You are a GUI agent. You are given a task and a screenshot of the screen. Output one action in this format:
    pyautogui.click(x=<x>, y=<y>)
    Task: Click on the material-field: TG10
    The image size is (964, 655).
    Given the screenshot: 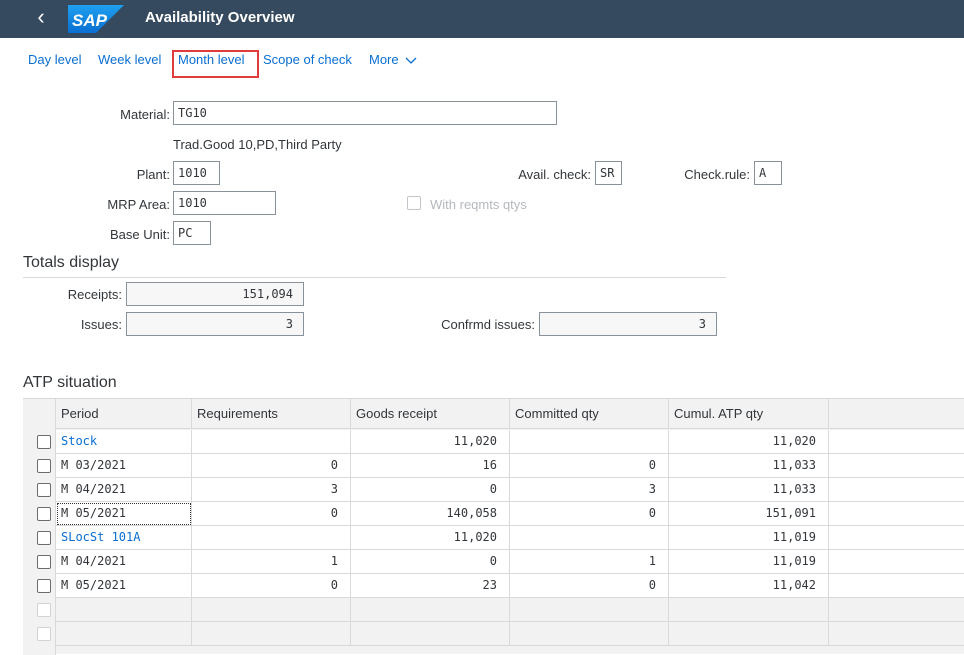 What is the action you would take?
    pyautogui.click(x=365, y=113)
    